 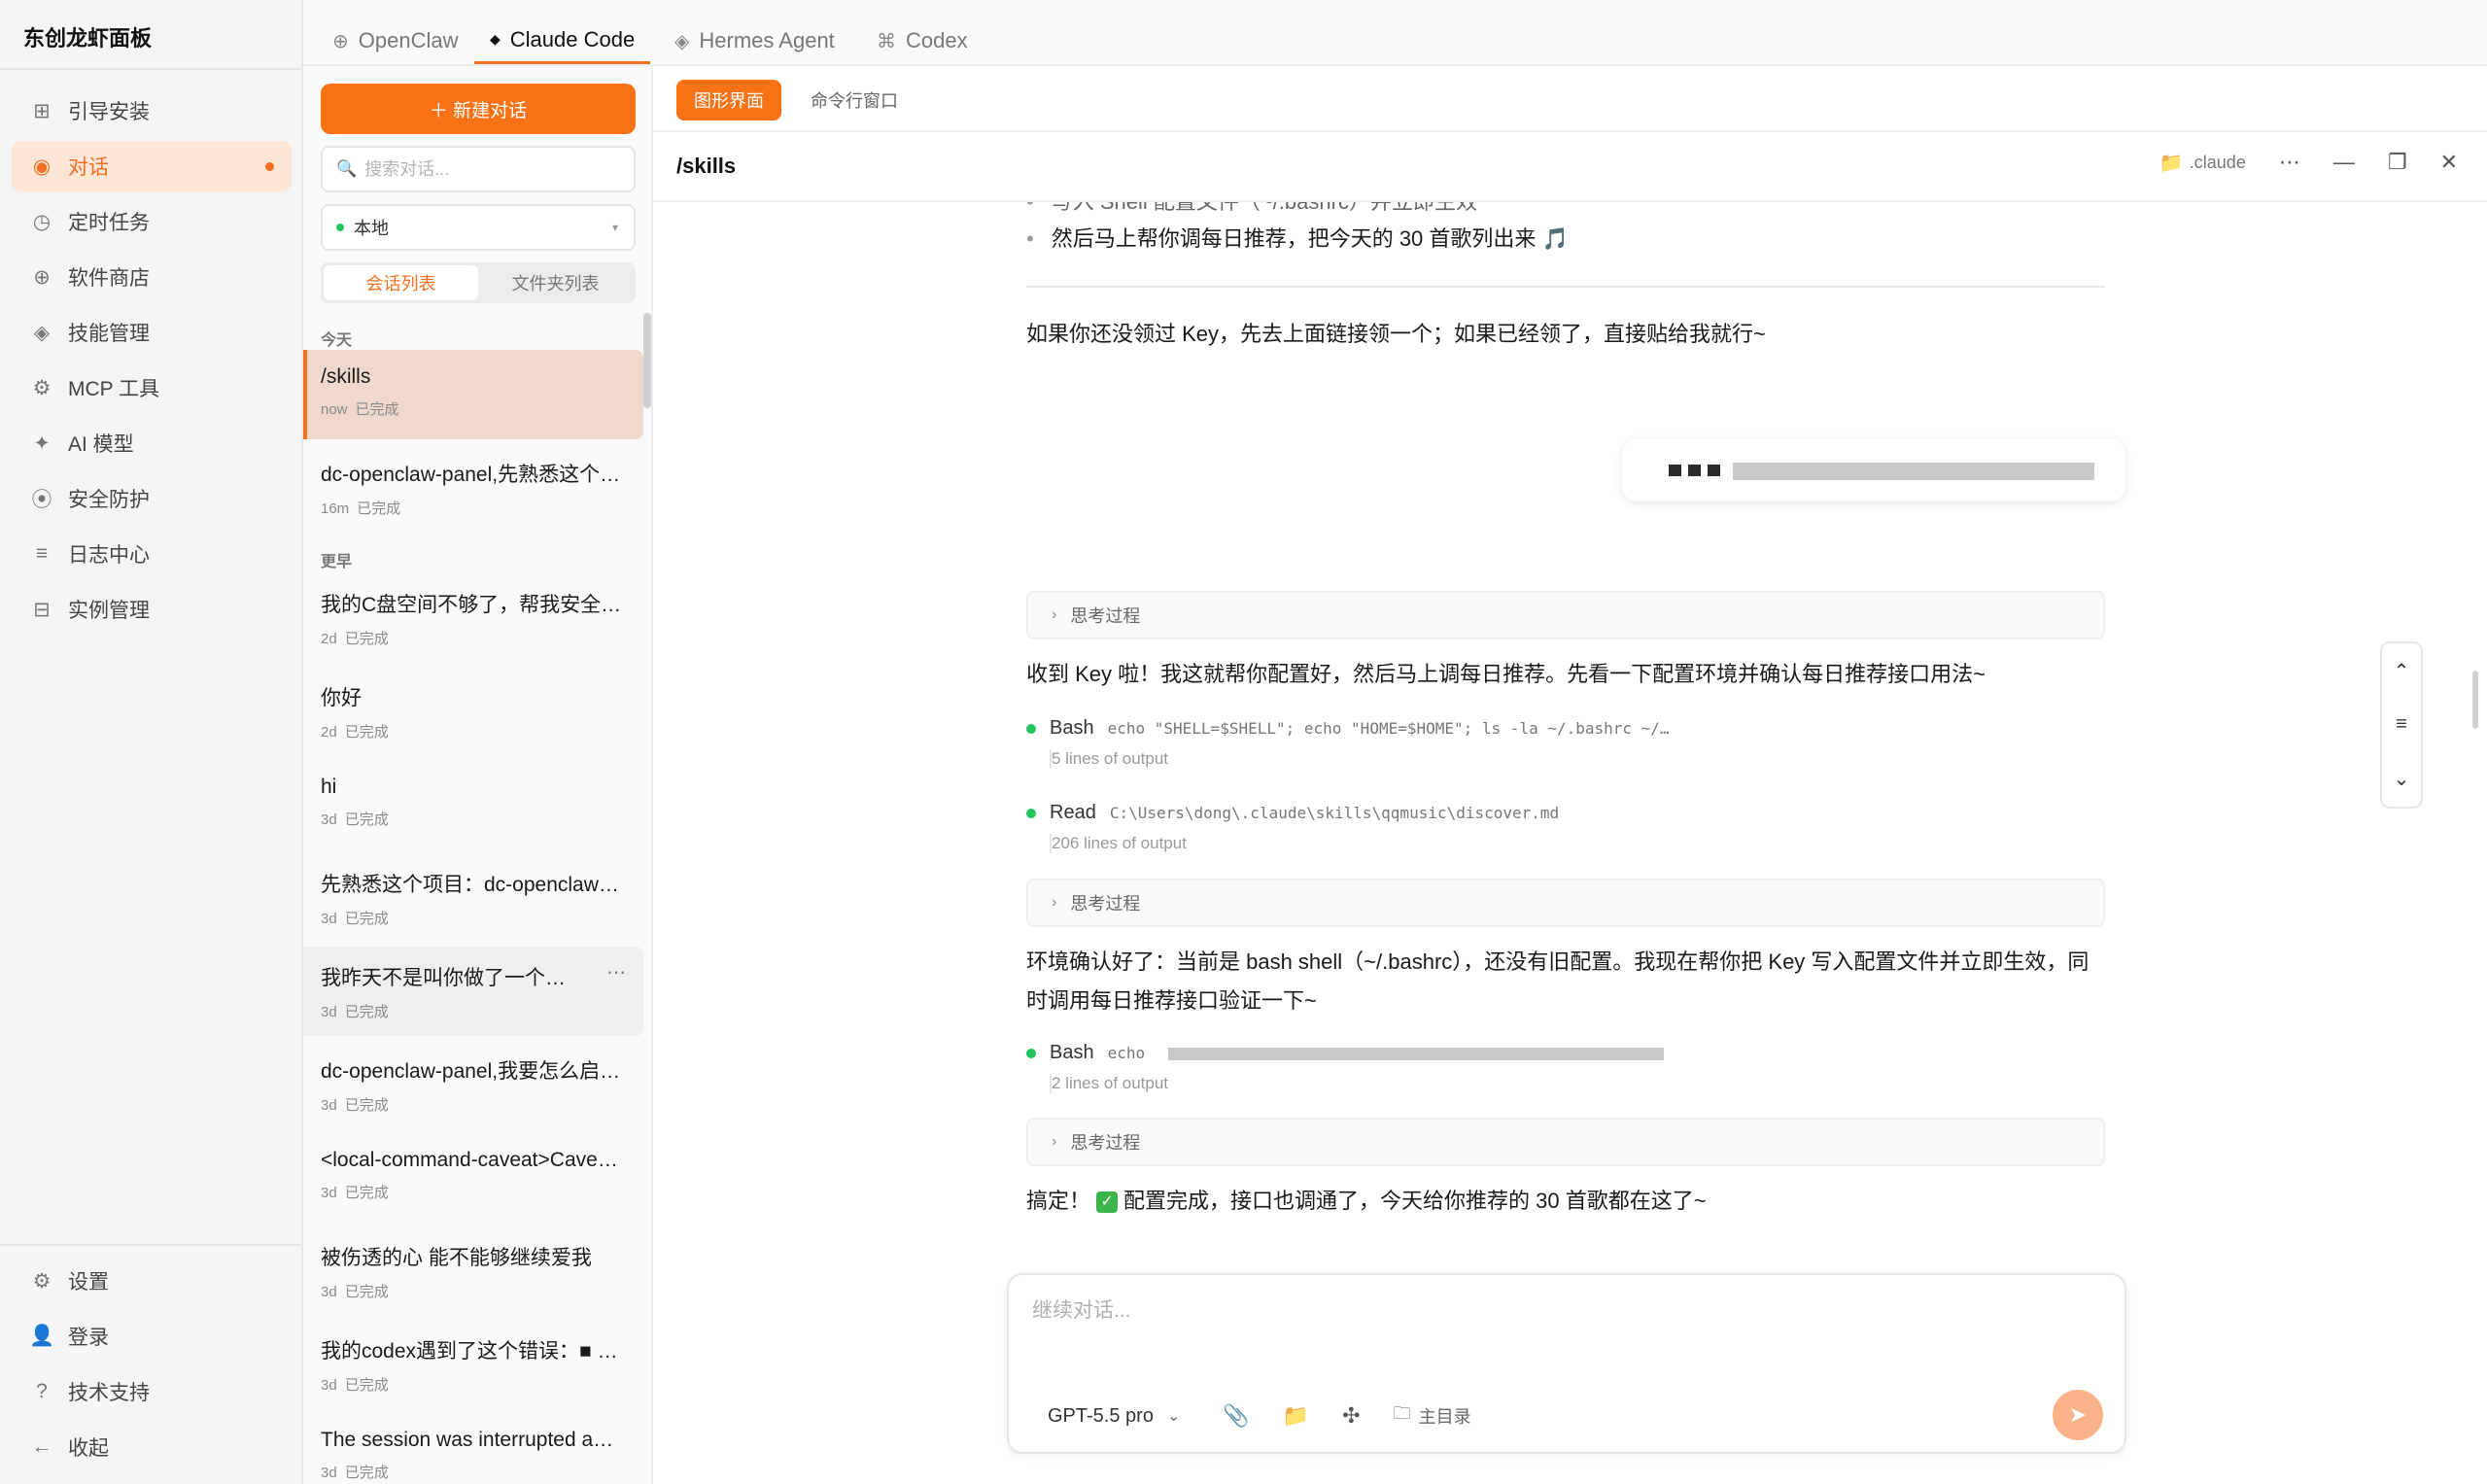 I want to click on conv-meta: now 已完成, so click(x=360, y=409).